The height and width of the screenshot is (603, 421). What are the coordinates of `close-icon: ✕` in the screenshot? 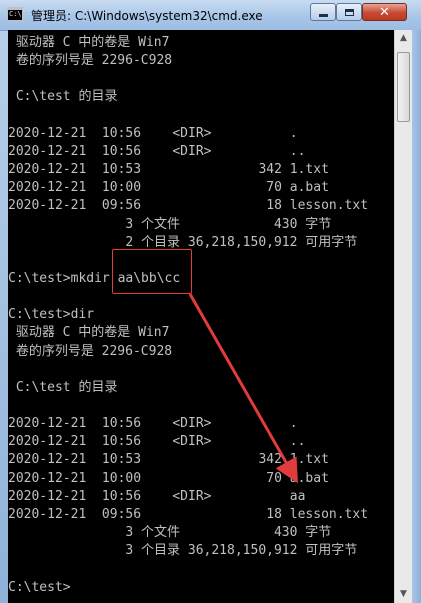 It's located at (384, 12).